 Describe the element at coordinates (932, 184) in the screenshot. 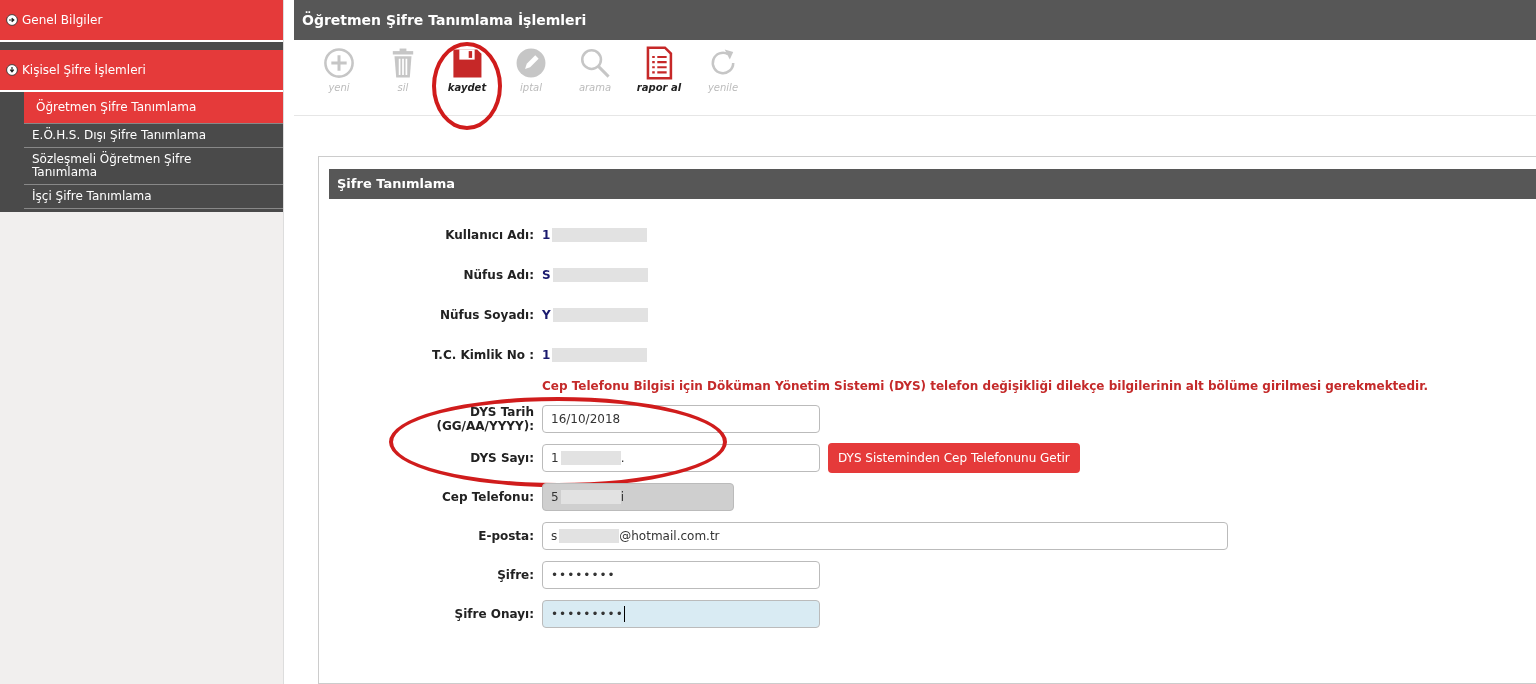

I see `panel-title: Şifre Tanımlama` at that location.